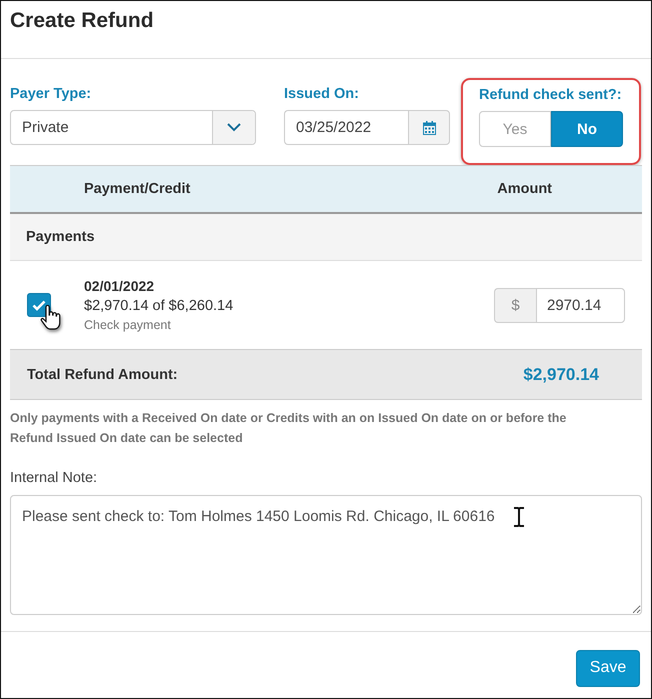 The image size is (652, 699). I want to click on text-cursor-icon, so click(519, 517).